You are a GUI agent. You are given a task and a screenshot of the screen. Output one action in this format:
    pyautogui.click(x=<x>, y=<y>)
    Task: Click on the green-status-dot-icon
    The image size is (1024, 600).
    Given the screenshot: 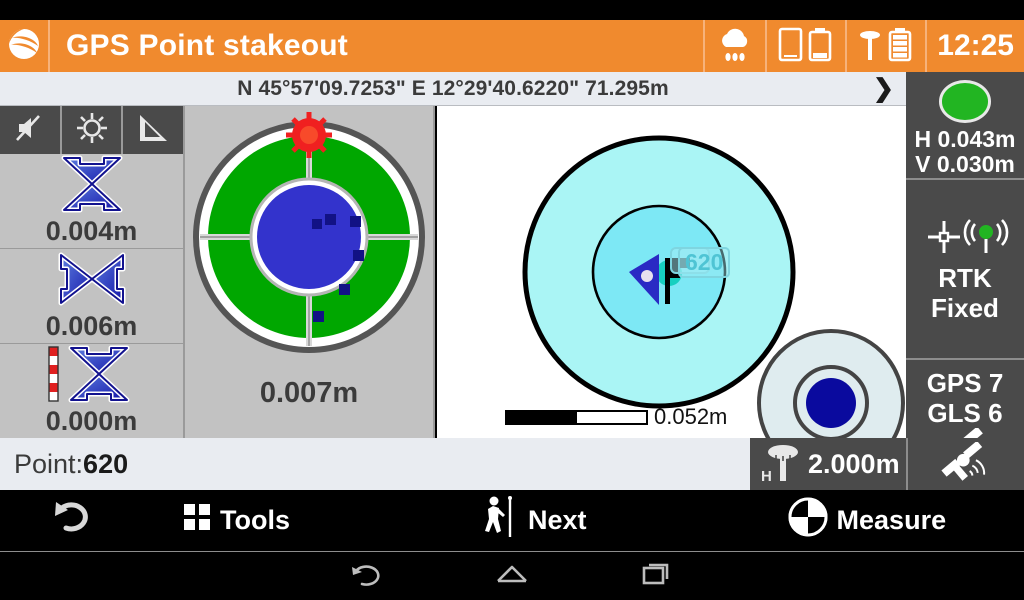 What is the action you would take?
    pyautogui.click(x=965, y=101)
    